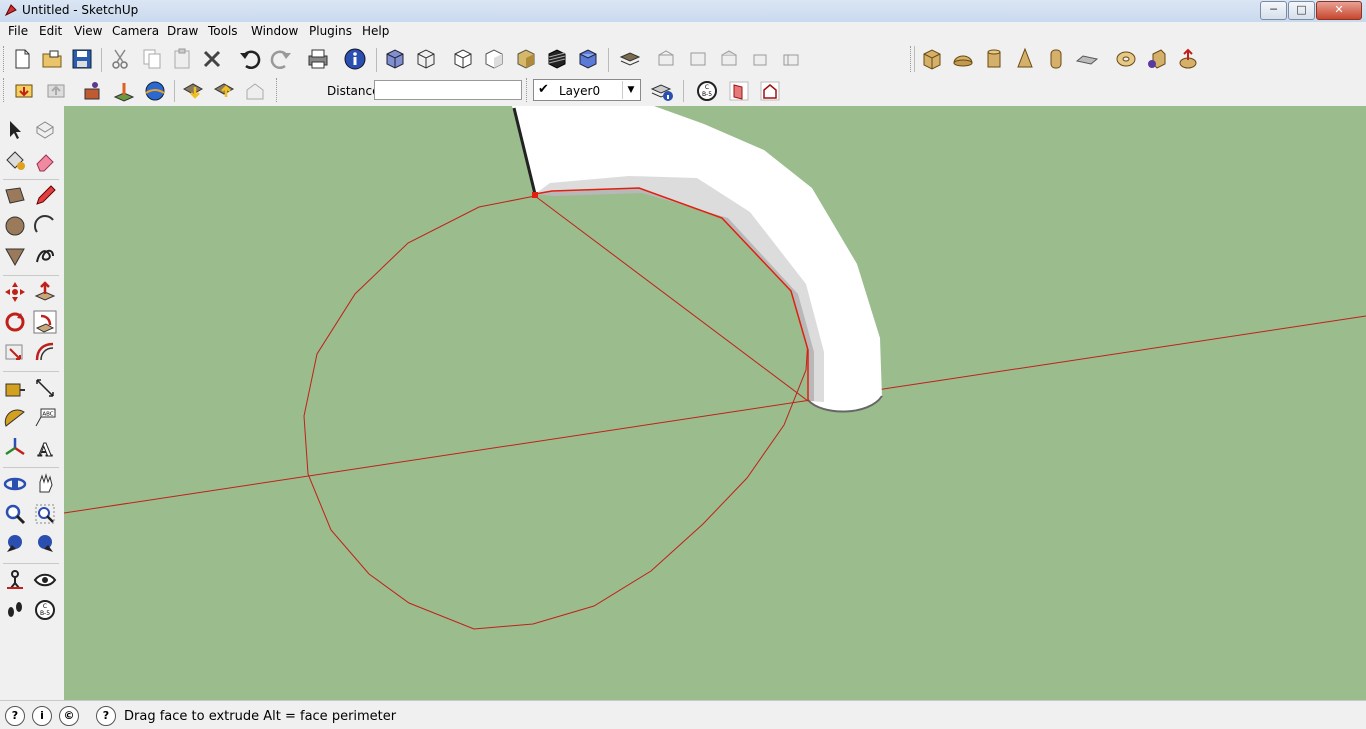 The height and width of the screenshot is (729, 1366). Describe the element at coordinates (15, 544) in the screenshot. I see `previous-view-tool` at that location.